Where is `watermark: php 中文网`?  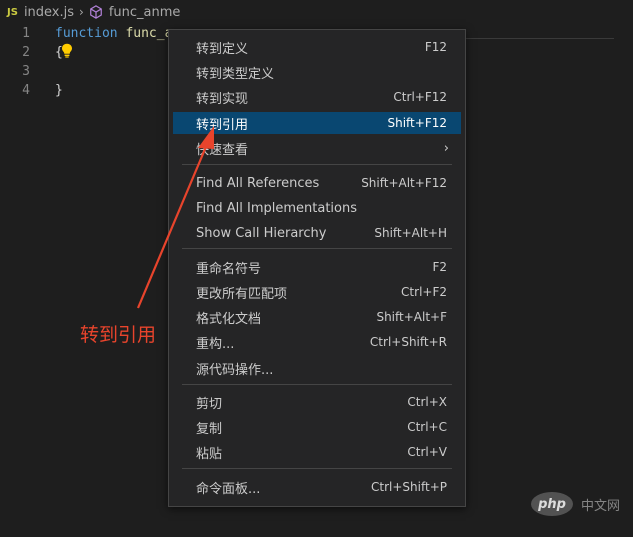 watermark: php 中文网 is located at coordinates (575, 504).